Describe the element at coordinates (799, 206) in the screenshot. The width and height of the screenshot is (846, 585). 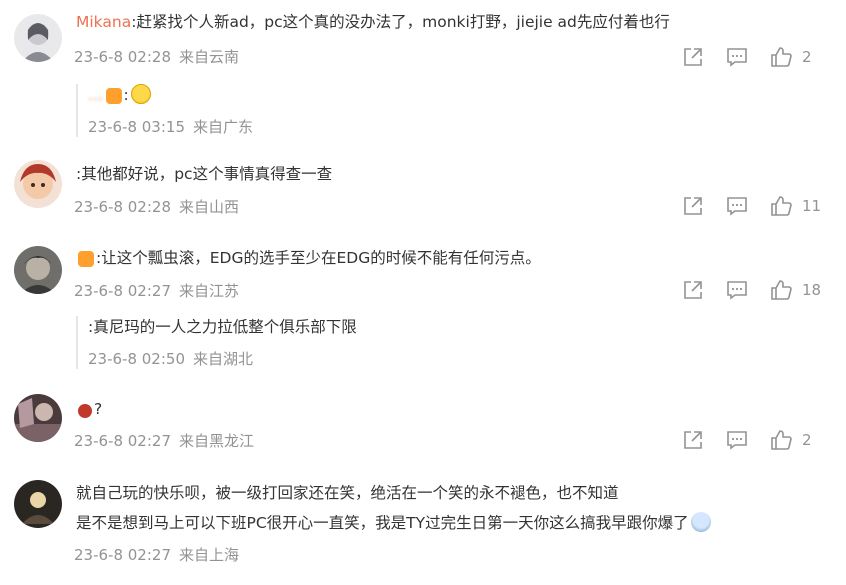
I see `like-button: 11` at that location.